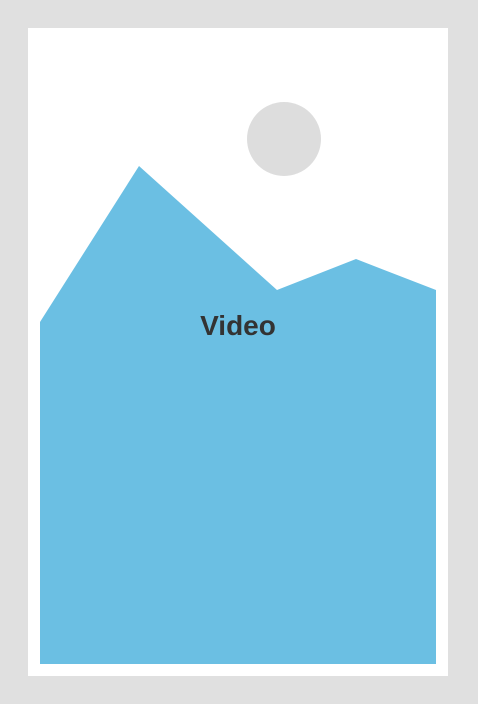  I want to click on sun-icon, so click(284, 139).